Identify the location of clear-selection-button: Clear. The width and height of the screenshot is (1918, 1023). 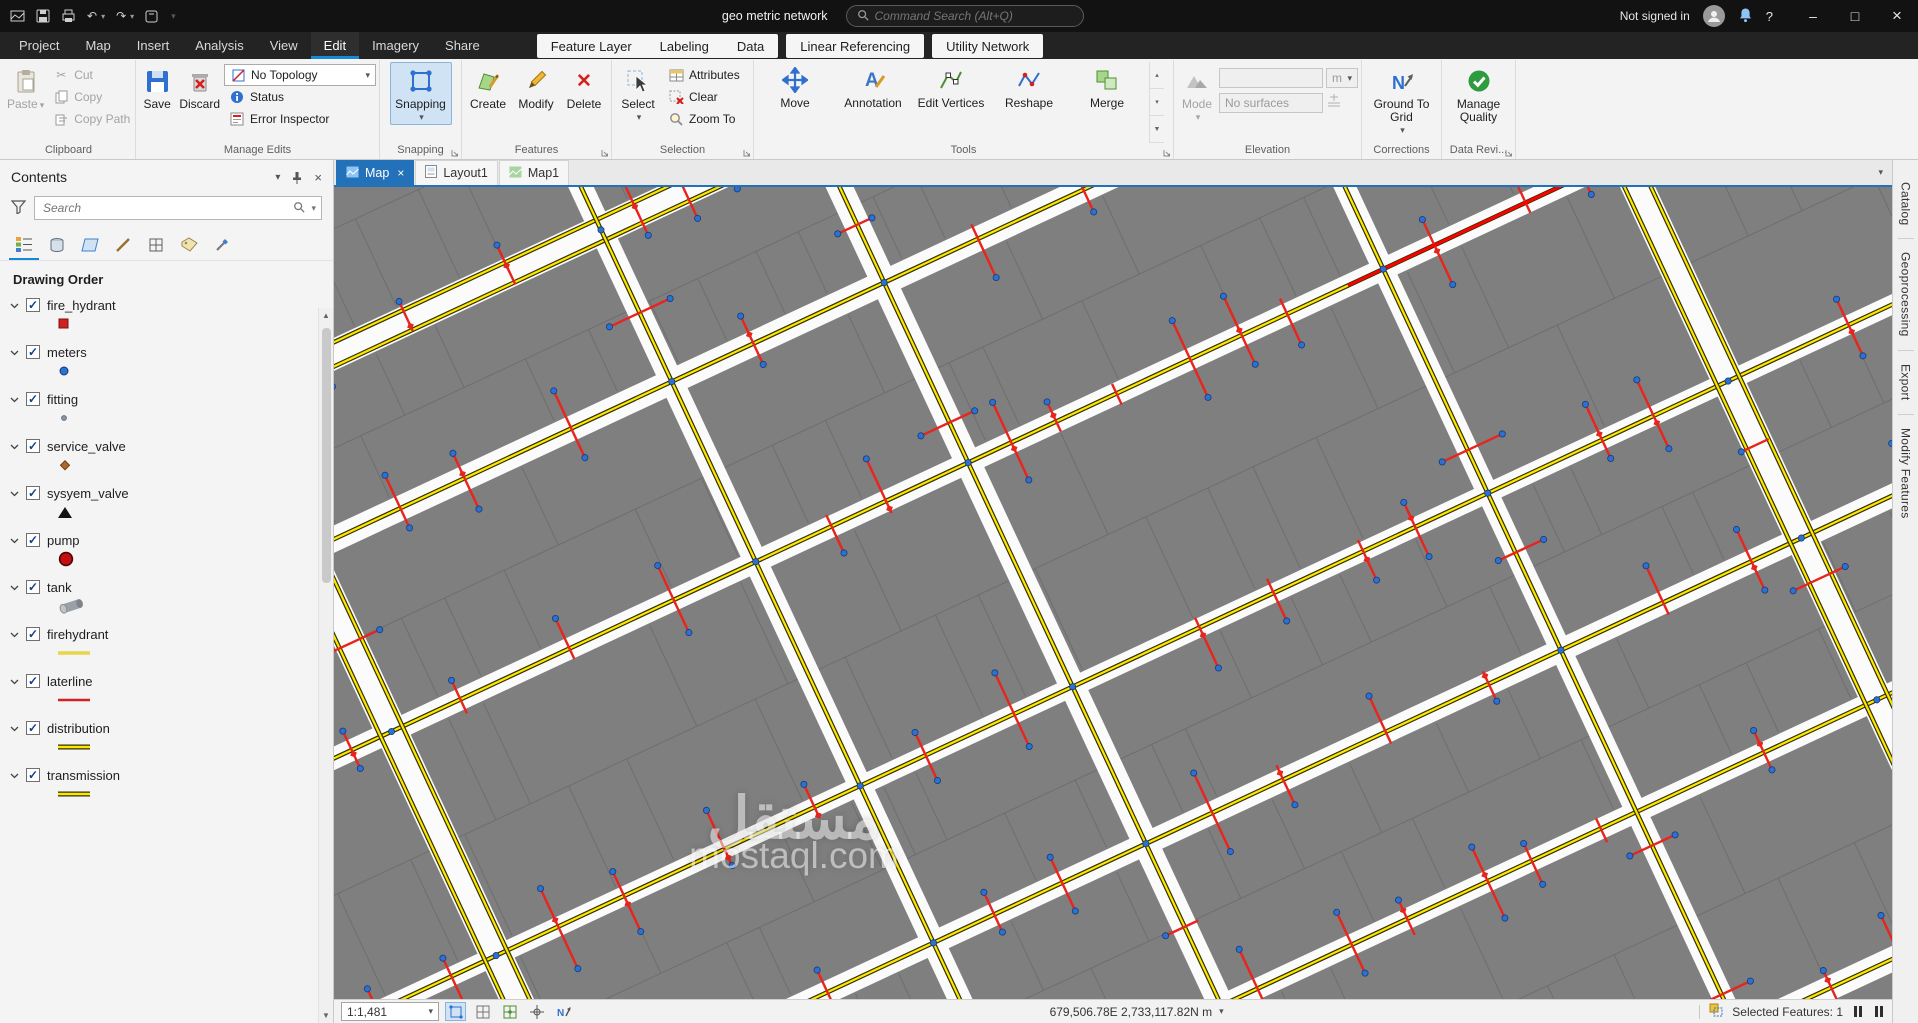
(704, 97).